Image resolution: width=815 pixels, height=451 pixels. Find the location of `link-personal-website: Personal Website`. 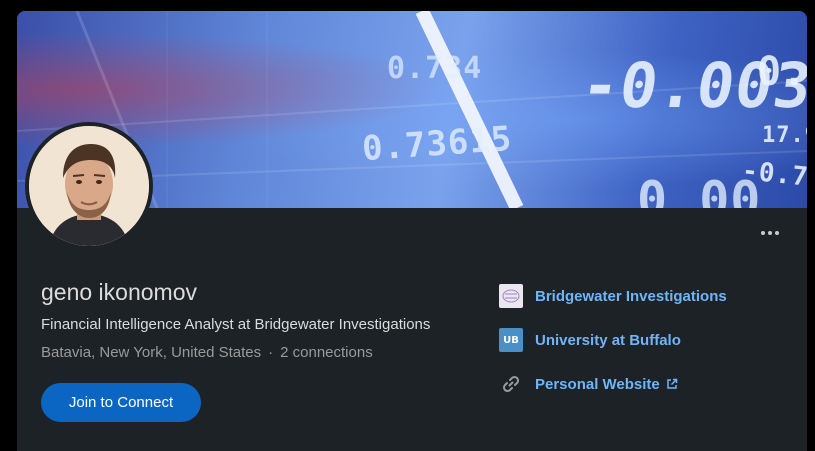

link-personal-website: Personal Website is located at coordinates (588, 384).